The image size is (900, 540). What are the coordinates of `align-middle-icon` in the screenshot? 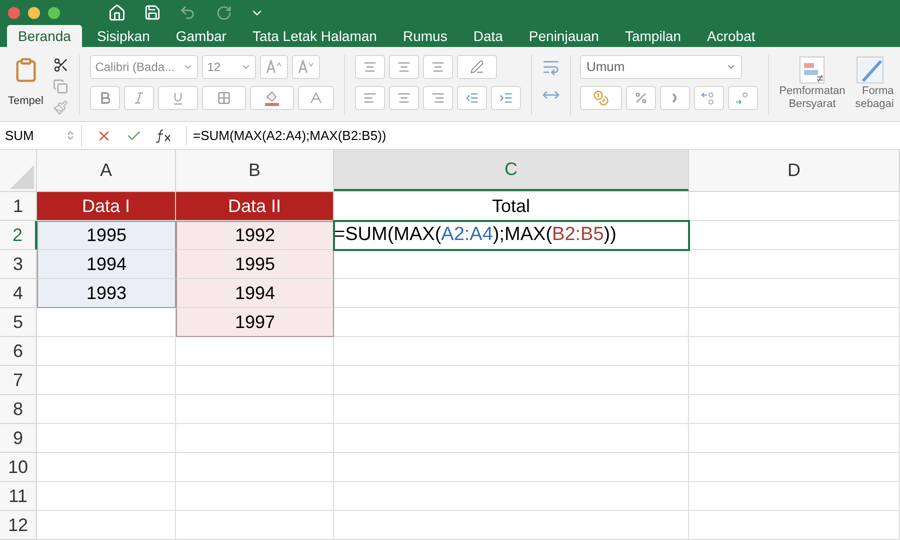 It's located at (403, 67).